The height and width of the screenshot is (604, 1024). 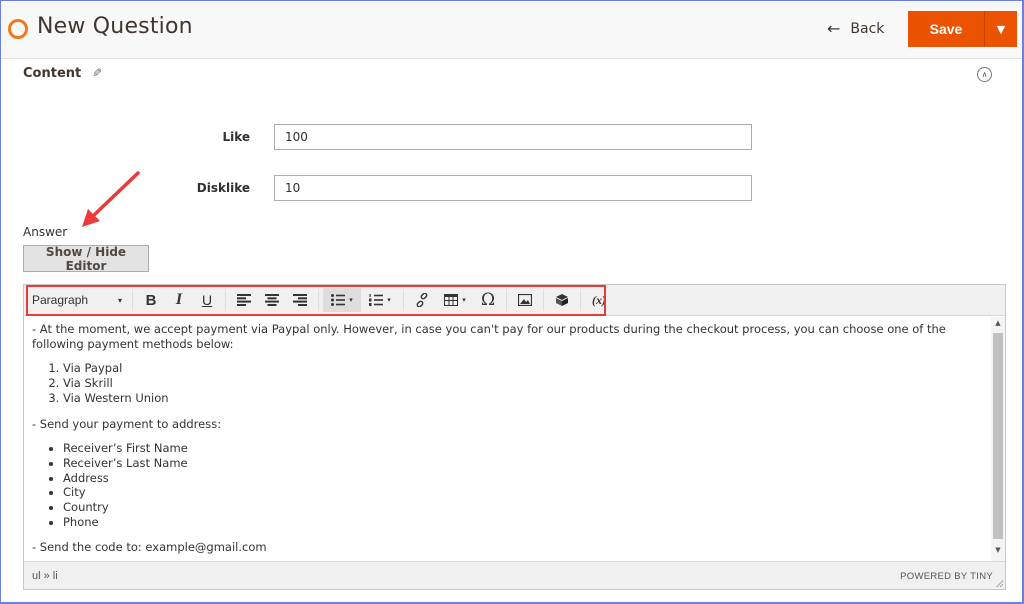 I want to click on annotation-arrow-icon, so click(x=111, y=199).